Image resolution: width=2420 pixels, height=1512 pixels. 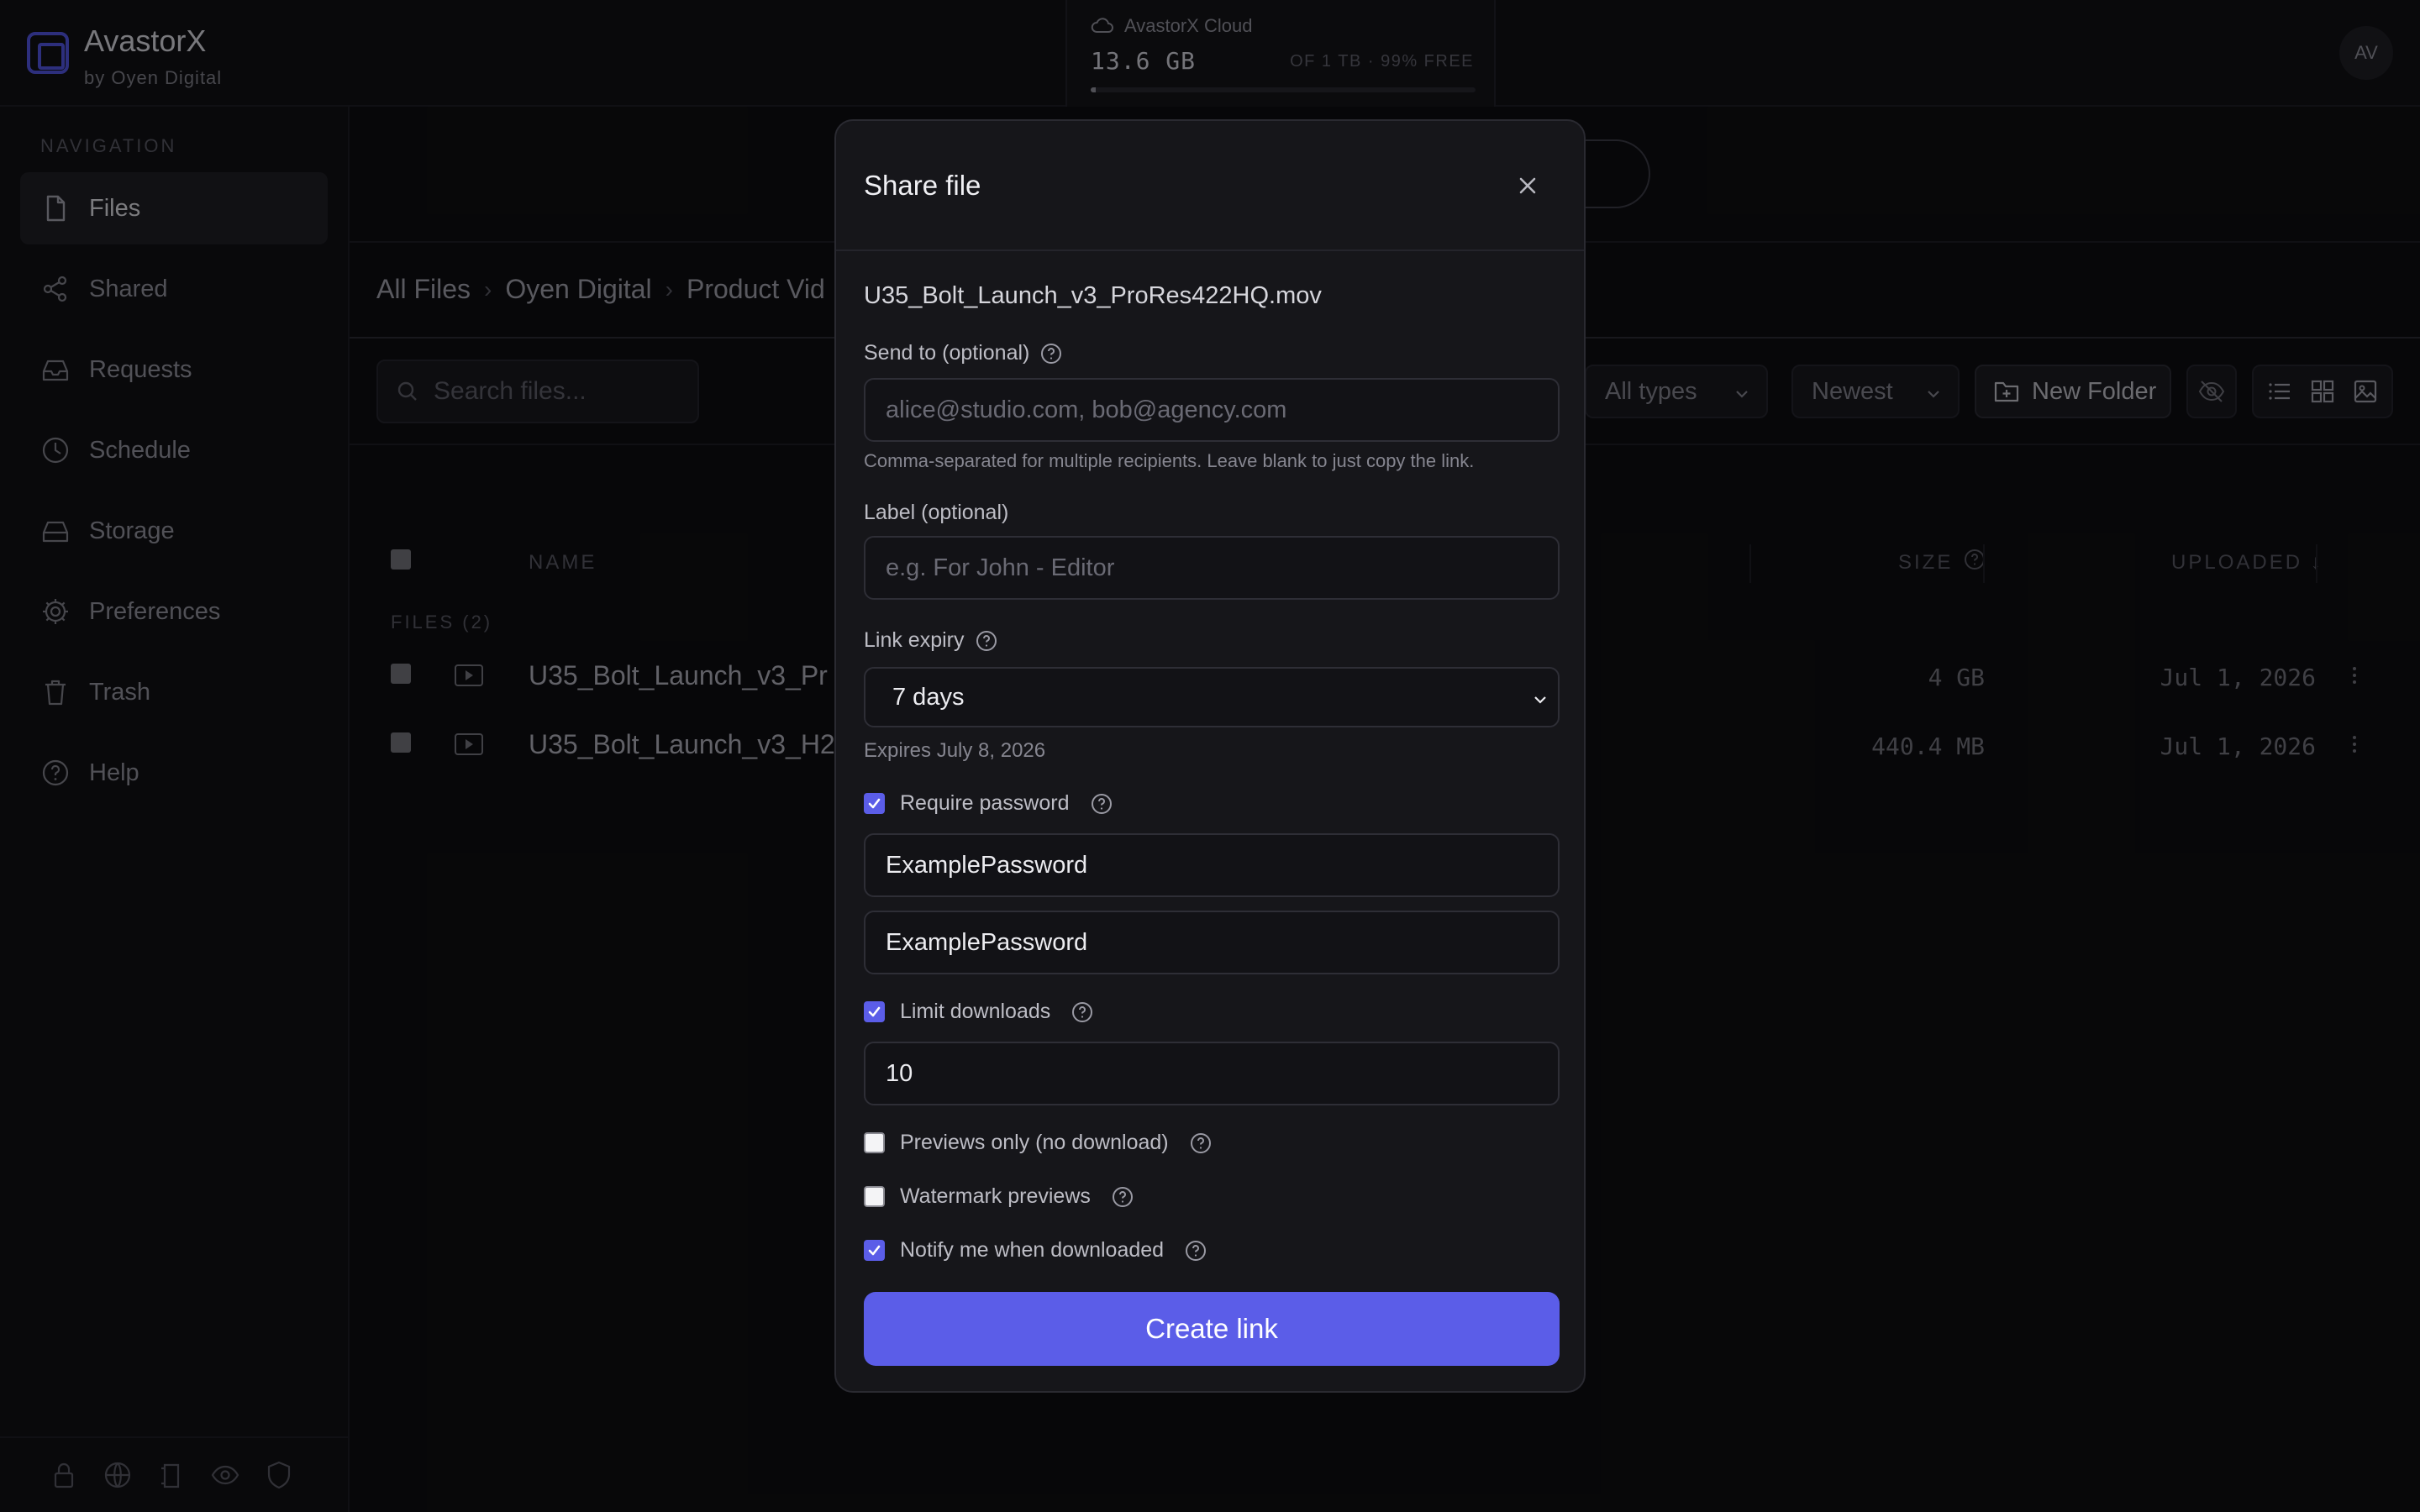 What do you see at coordinates (1032, 1250) in the screenshot?
I see `notify-label: Notify me when downloaded` at bounding box center [1032, 1250].